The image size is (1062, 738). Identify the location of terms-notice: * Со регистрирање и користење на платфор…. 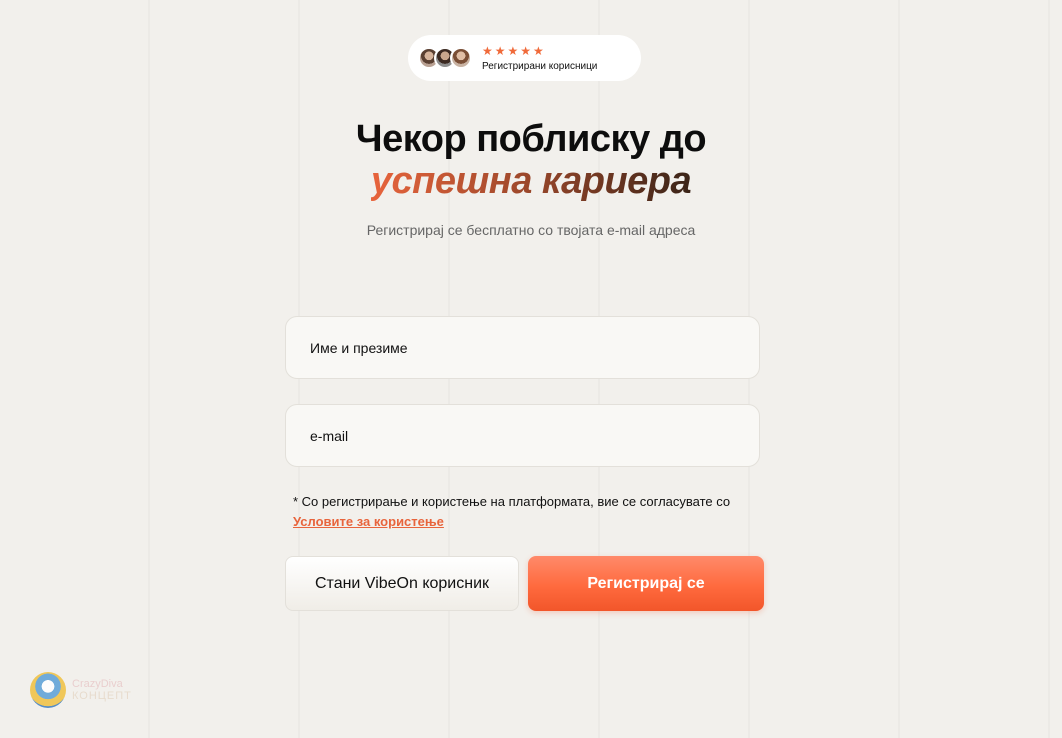
(533, 512).